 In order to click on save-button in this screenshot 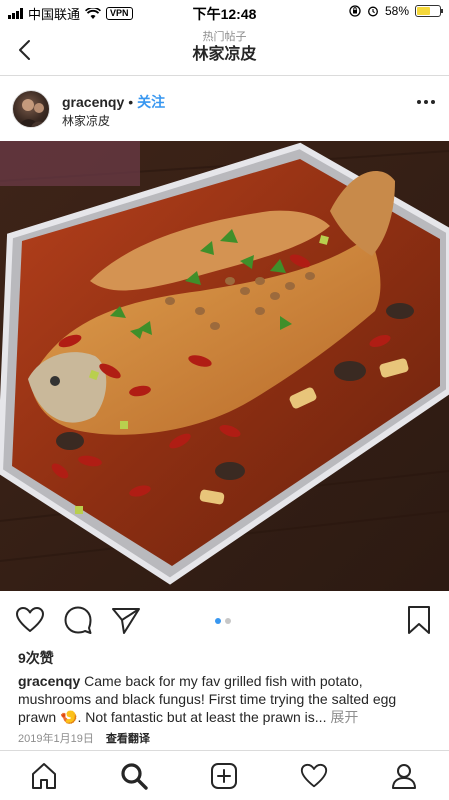, I will do `click(419, 620)`.